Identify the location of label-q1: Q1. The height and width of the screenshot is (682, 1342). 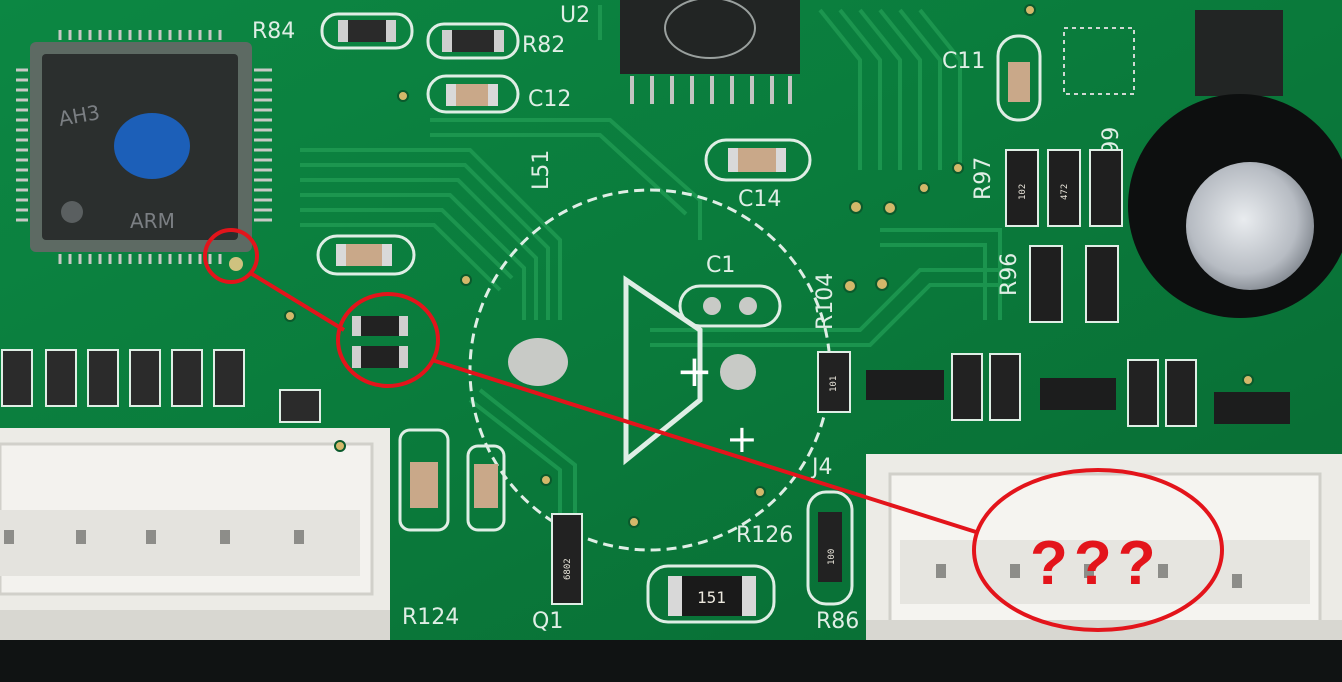
(547, 621).